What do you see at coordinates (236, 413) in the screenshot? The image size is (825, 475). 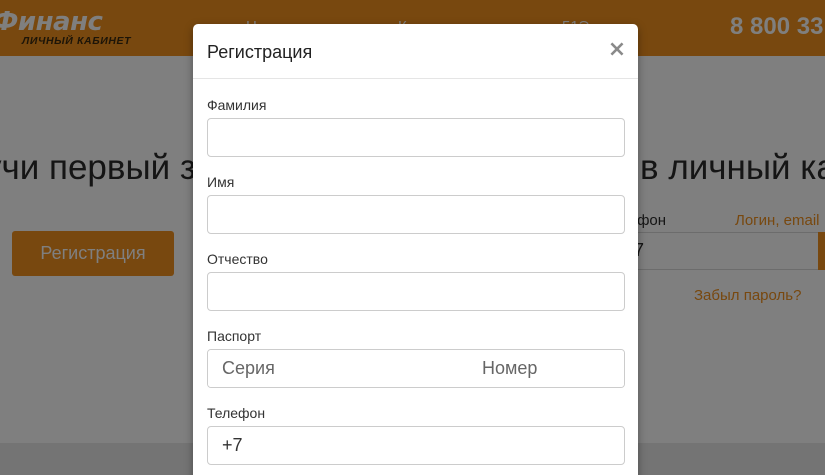 I see `phone-label: Телефон` at bounding box center [236, 413].